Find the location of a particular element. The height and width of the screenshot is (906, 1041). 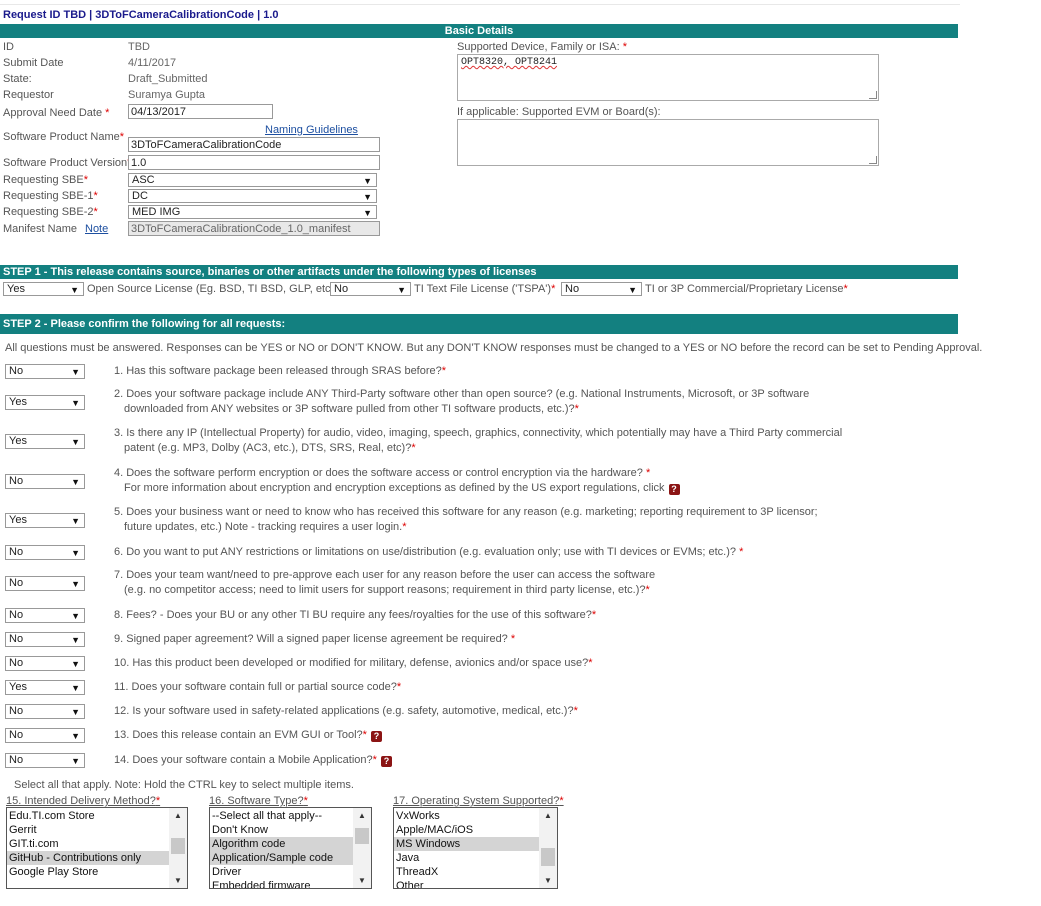

commercial-select: No ▼ is located at coordinates (601, 289).